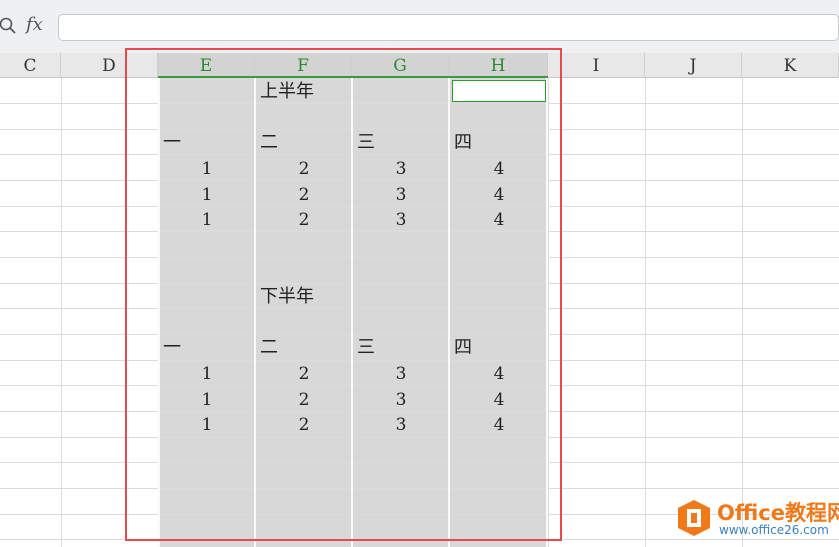  What do you see at coordinates (790, 65) in the screenshot?
I see `column-header-k: K` at bounding box center [790, 65].